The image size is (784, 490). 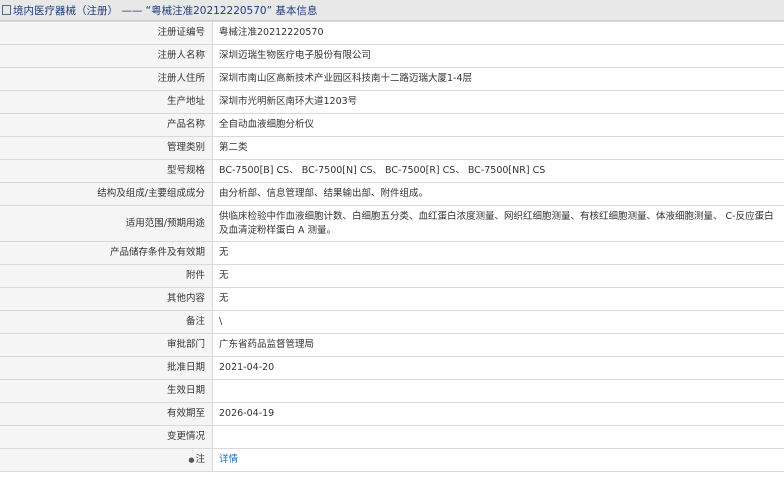 I want to click on field-label: 其他内容, so click(x=106, y=299).